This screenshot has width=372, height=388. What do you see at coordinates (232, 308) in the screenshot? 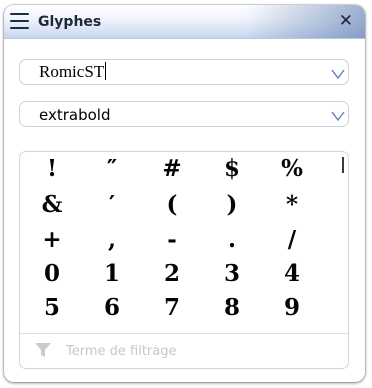
I see `glyph-cell: 8` at bounding box center [232, 308].